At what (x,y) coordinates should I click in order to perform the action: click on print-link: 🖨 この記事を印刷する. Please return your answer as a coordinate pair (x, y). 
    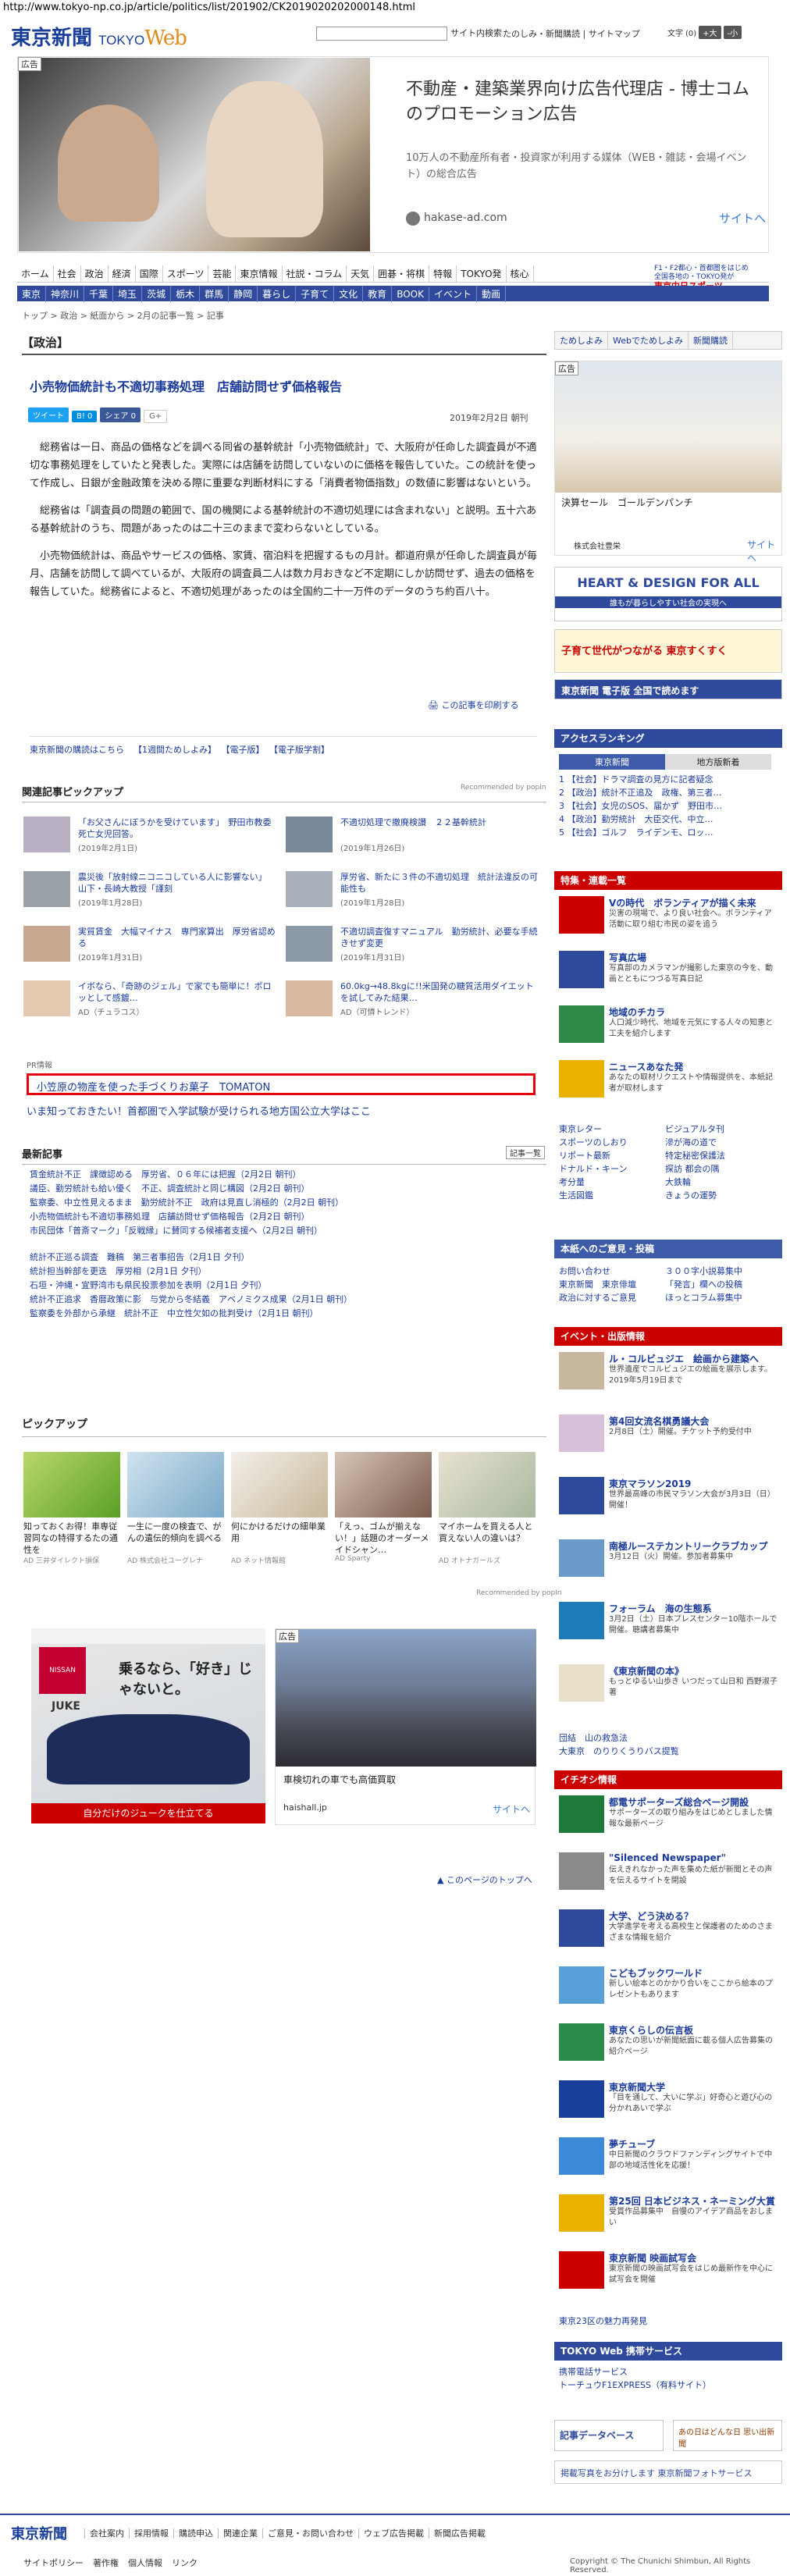
    Looking at the image, I should click on (473, 705).